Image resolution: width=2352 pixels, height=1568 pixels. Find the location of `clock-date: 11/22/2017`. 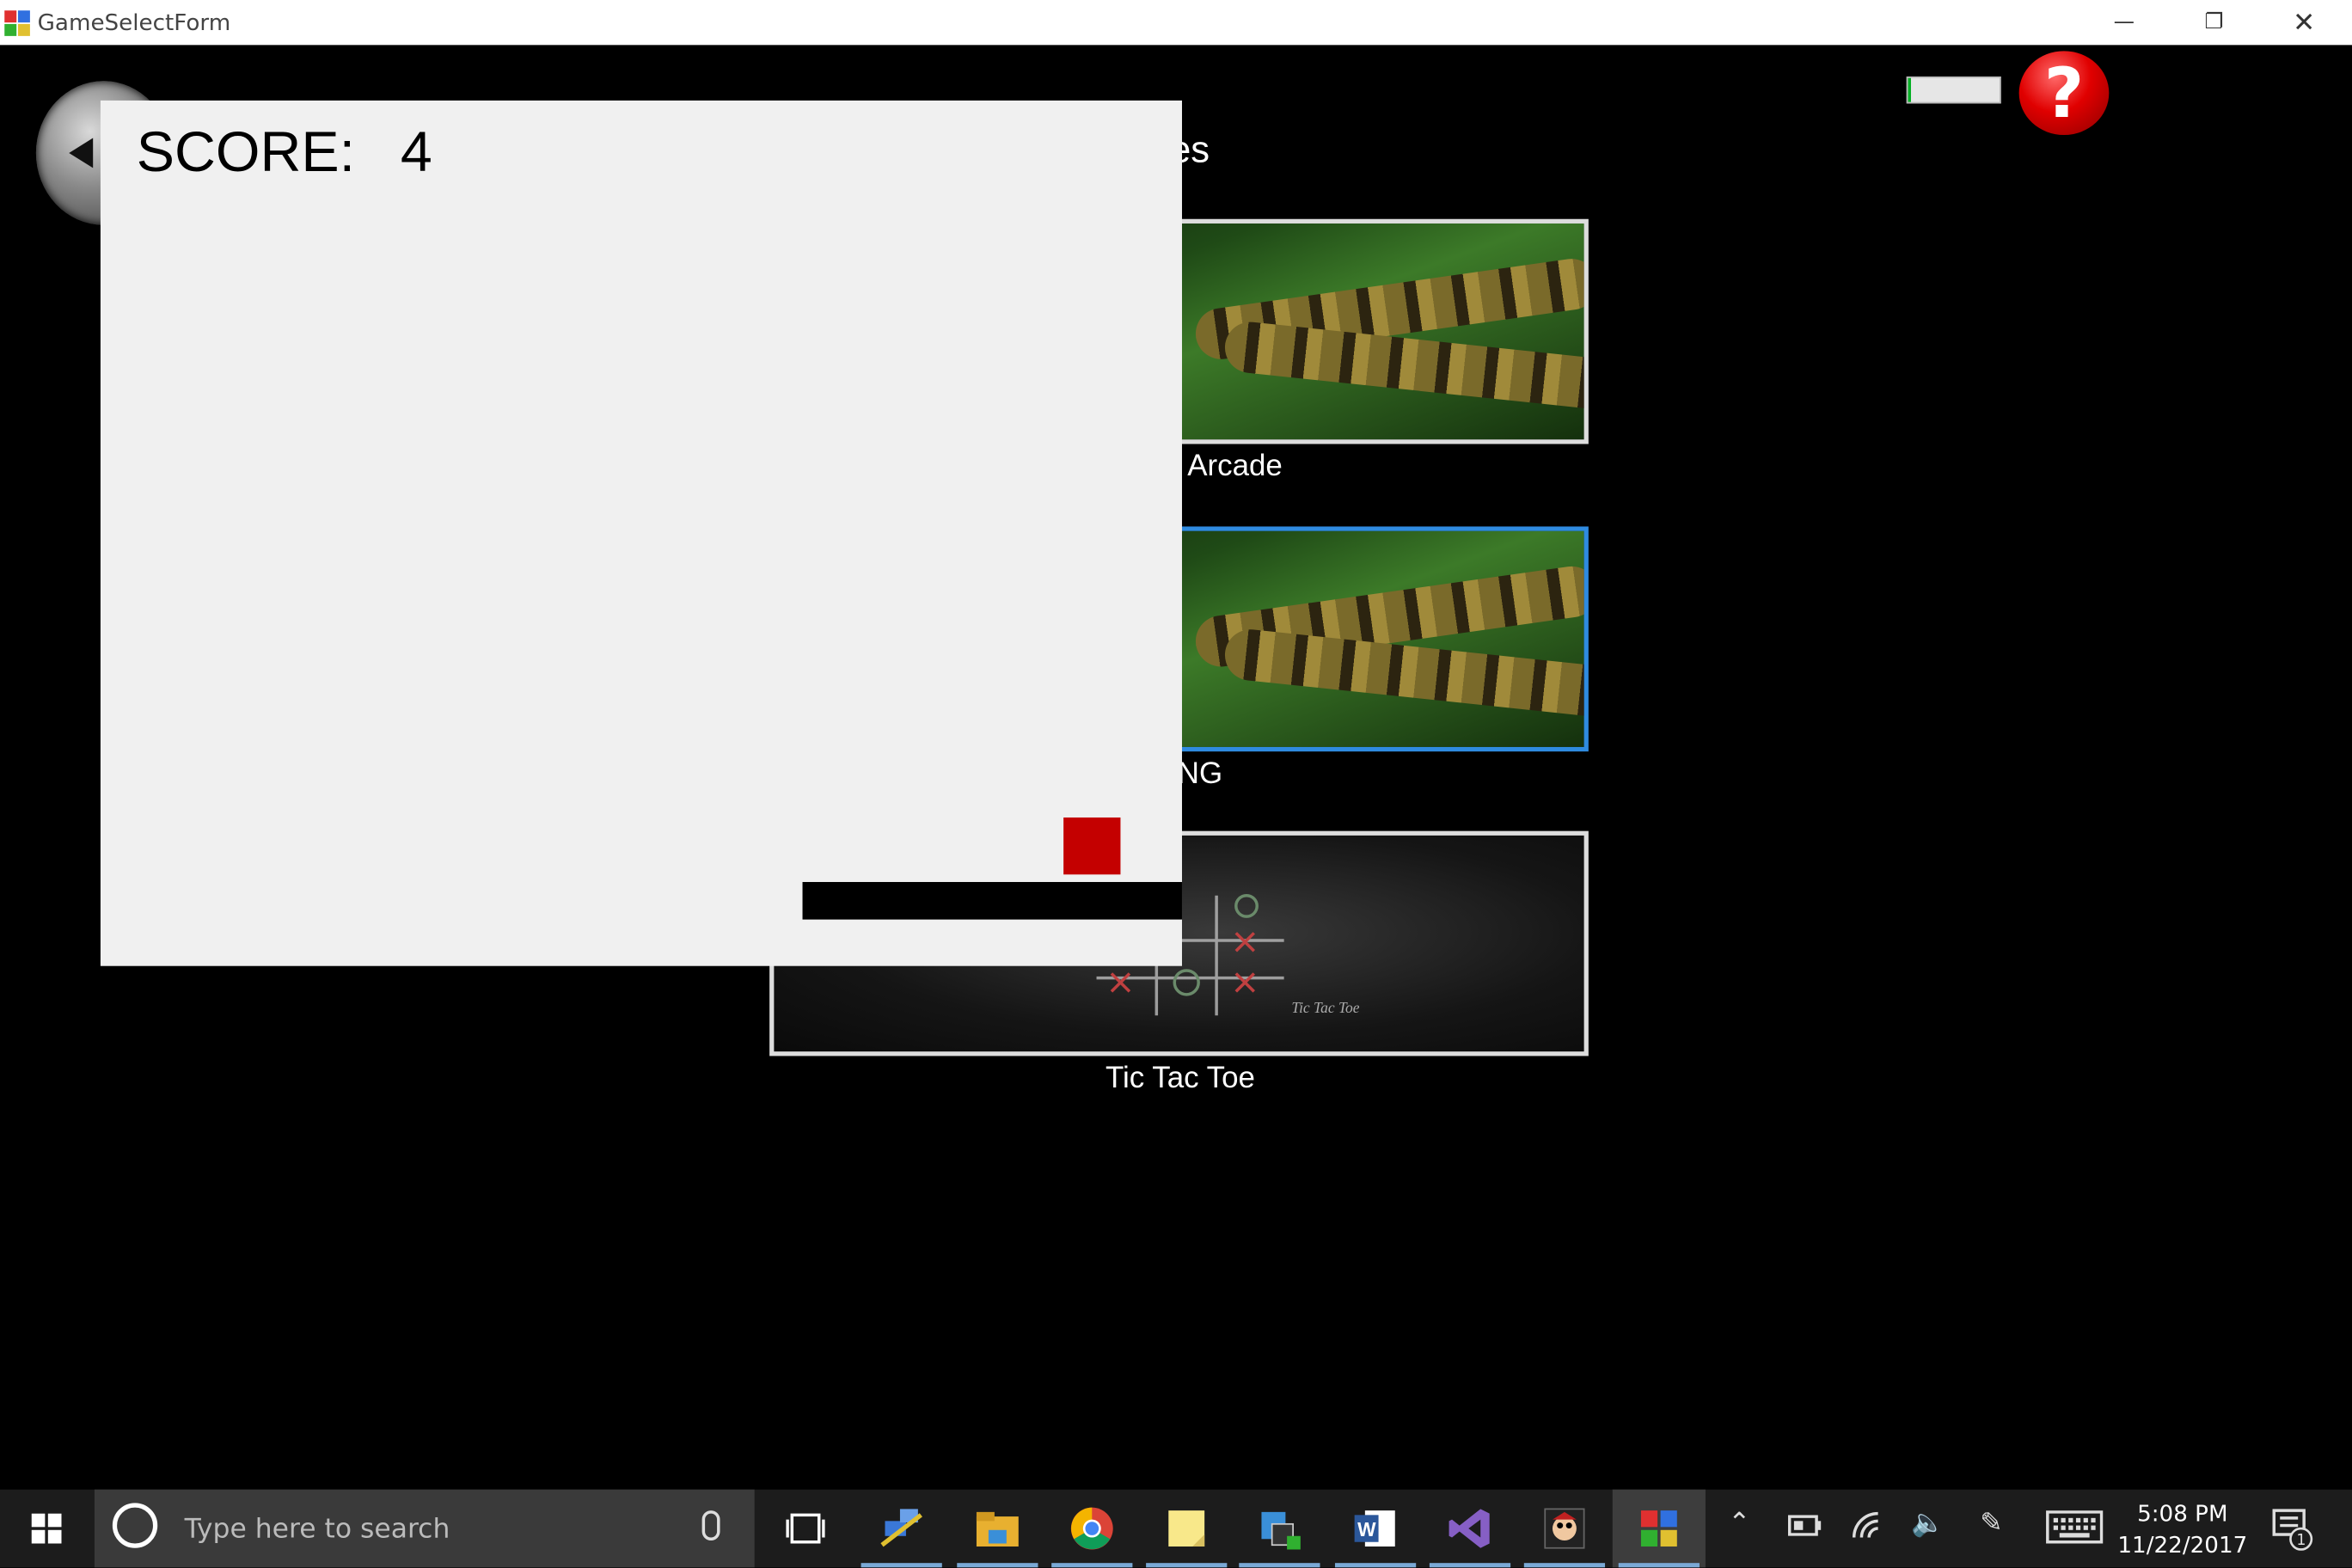

clock-date: 11/22/2017 is located at coordinates (2182, 1545).